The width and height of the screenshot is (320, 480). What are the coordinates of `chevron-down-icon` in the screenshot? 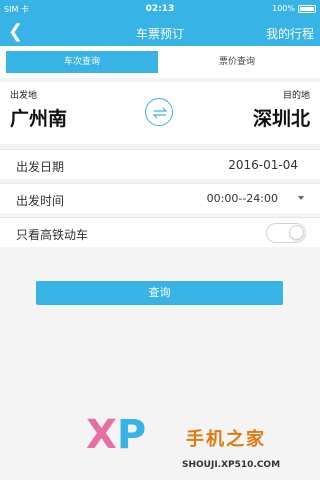 It's located at (301, 198).